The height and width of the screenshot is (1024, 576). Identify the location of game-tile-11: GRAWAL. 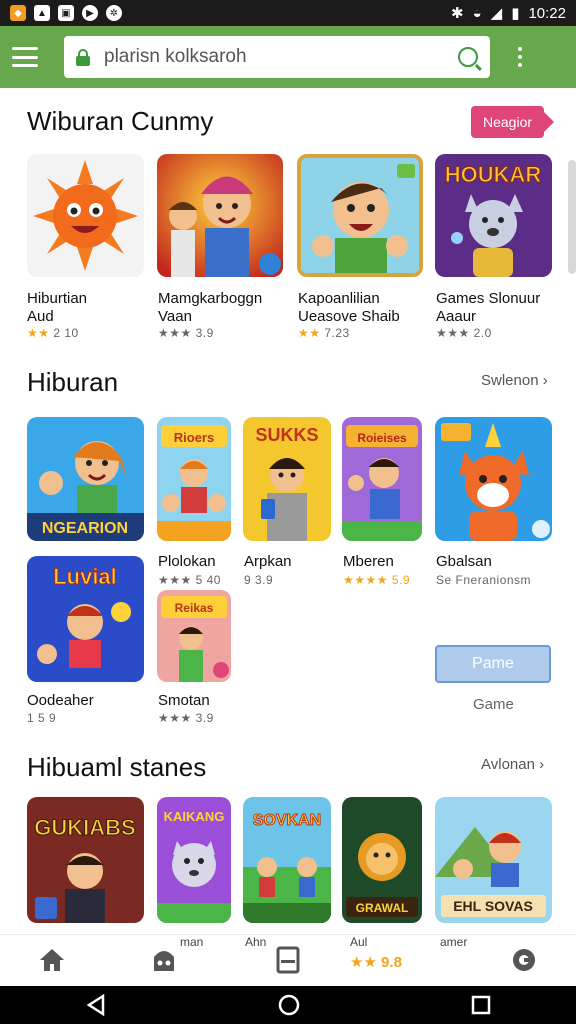
(382, 860).